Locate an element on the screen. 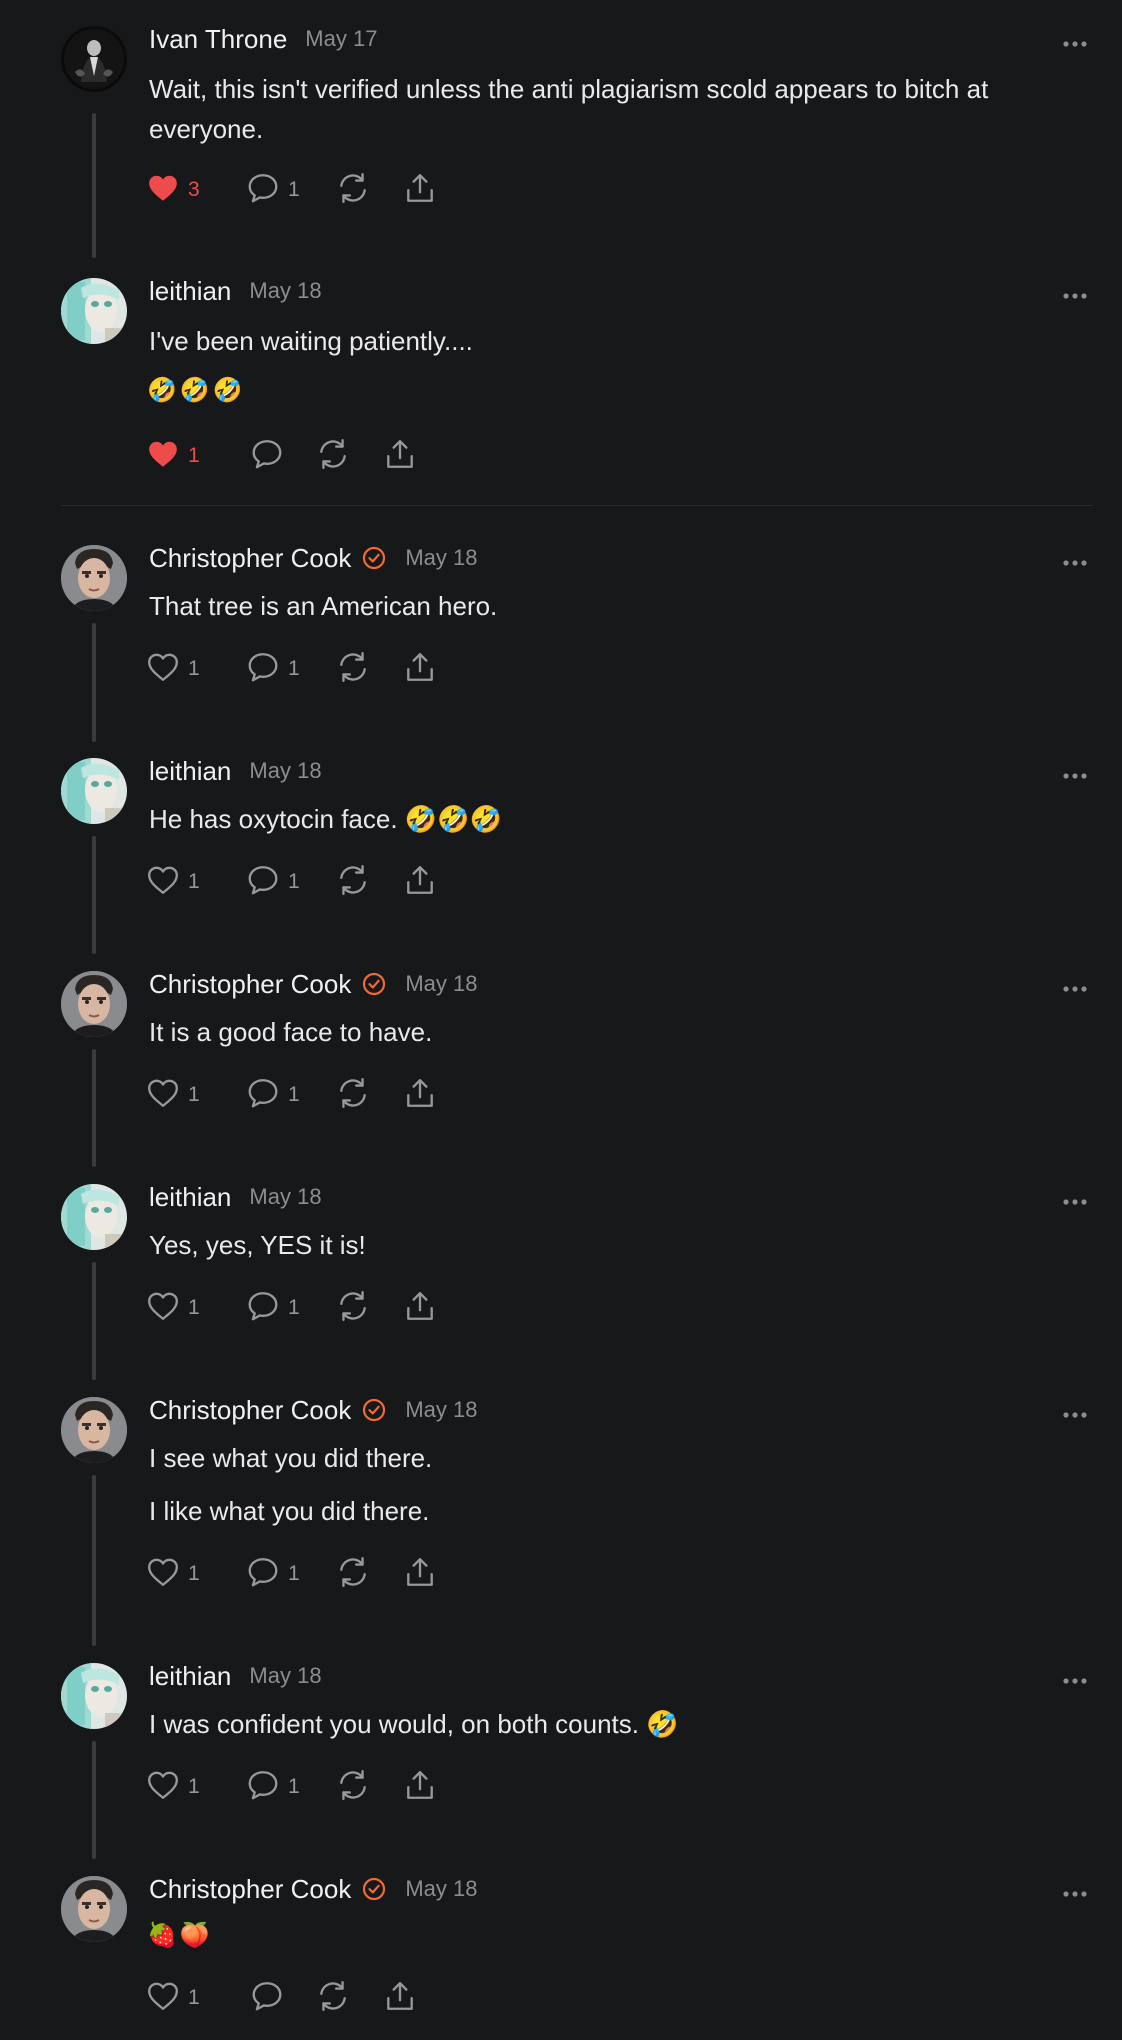 The width and height of the screenshot is (1122, 2040). comment-text: I like what you did there. is located at coordinates (289, 1511).